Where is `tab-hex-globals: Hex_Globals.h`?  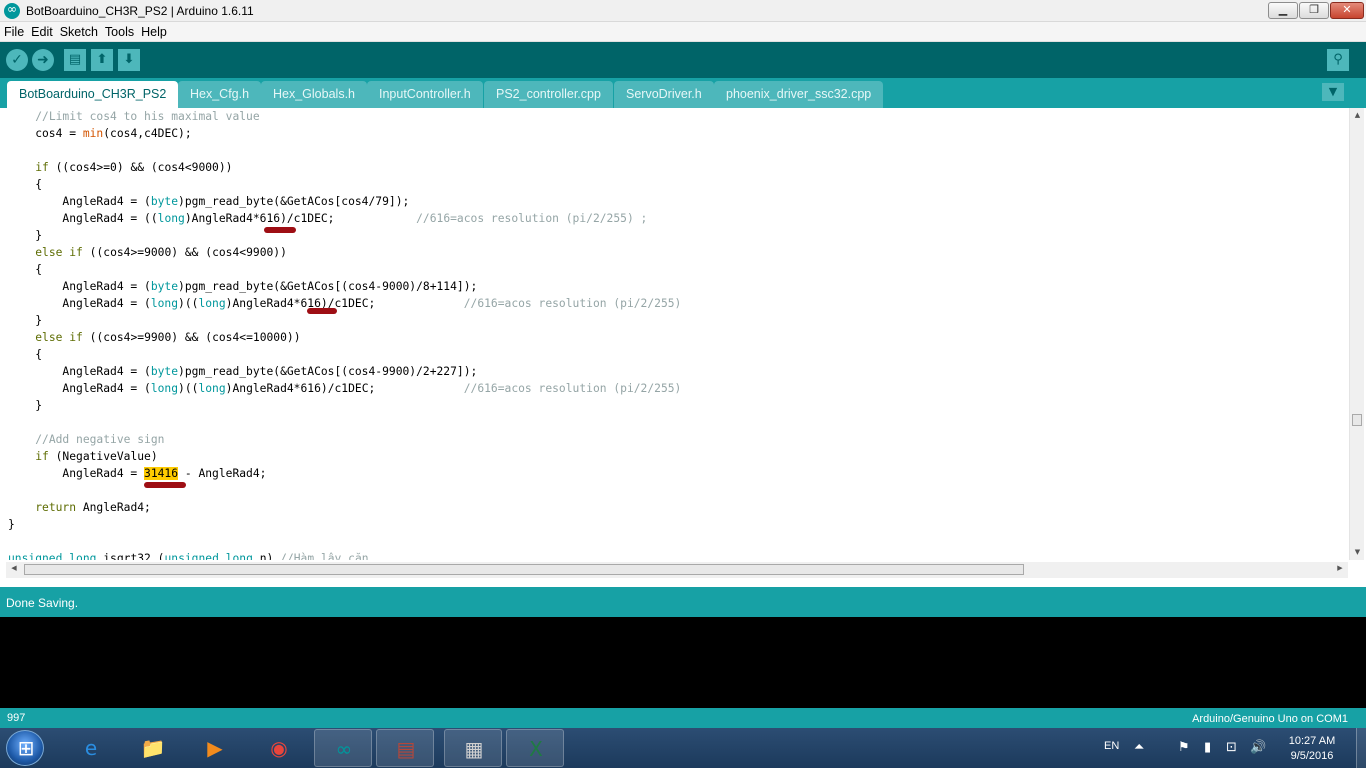
tab-hex-globals: Hex_Globals.h is located at coordinates (314, 94).